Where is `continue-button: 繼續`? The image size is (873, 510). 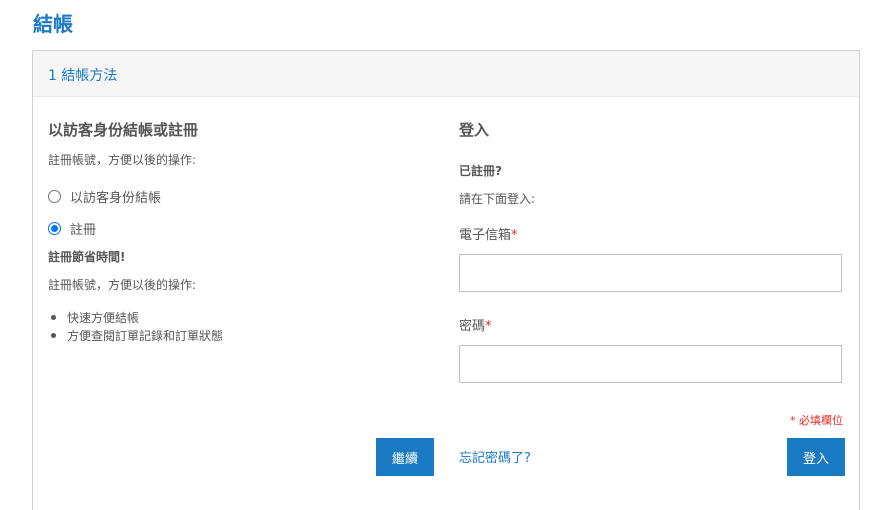
continue-button: 繼續 is located at coordinates (405, 457).